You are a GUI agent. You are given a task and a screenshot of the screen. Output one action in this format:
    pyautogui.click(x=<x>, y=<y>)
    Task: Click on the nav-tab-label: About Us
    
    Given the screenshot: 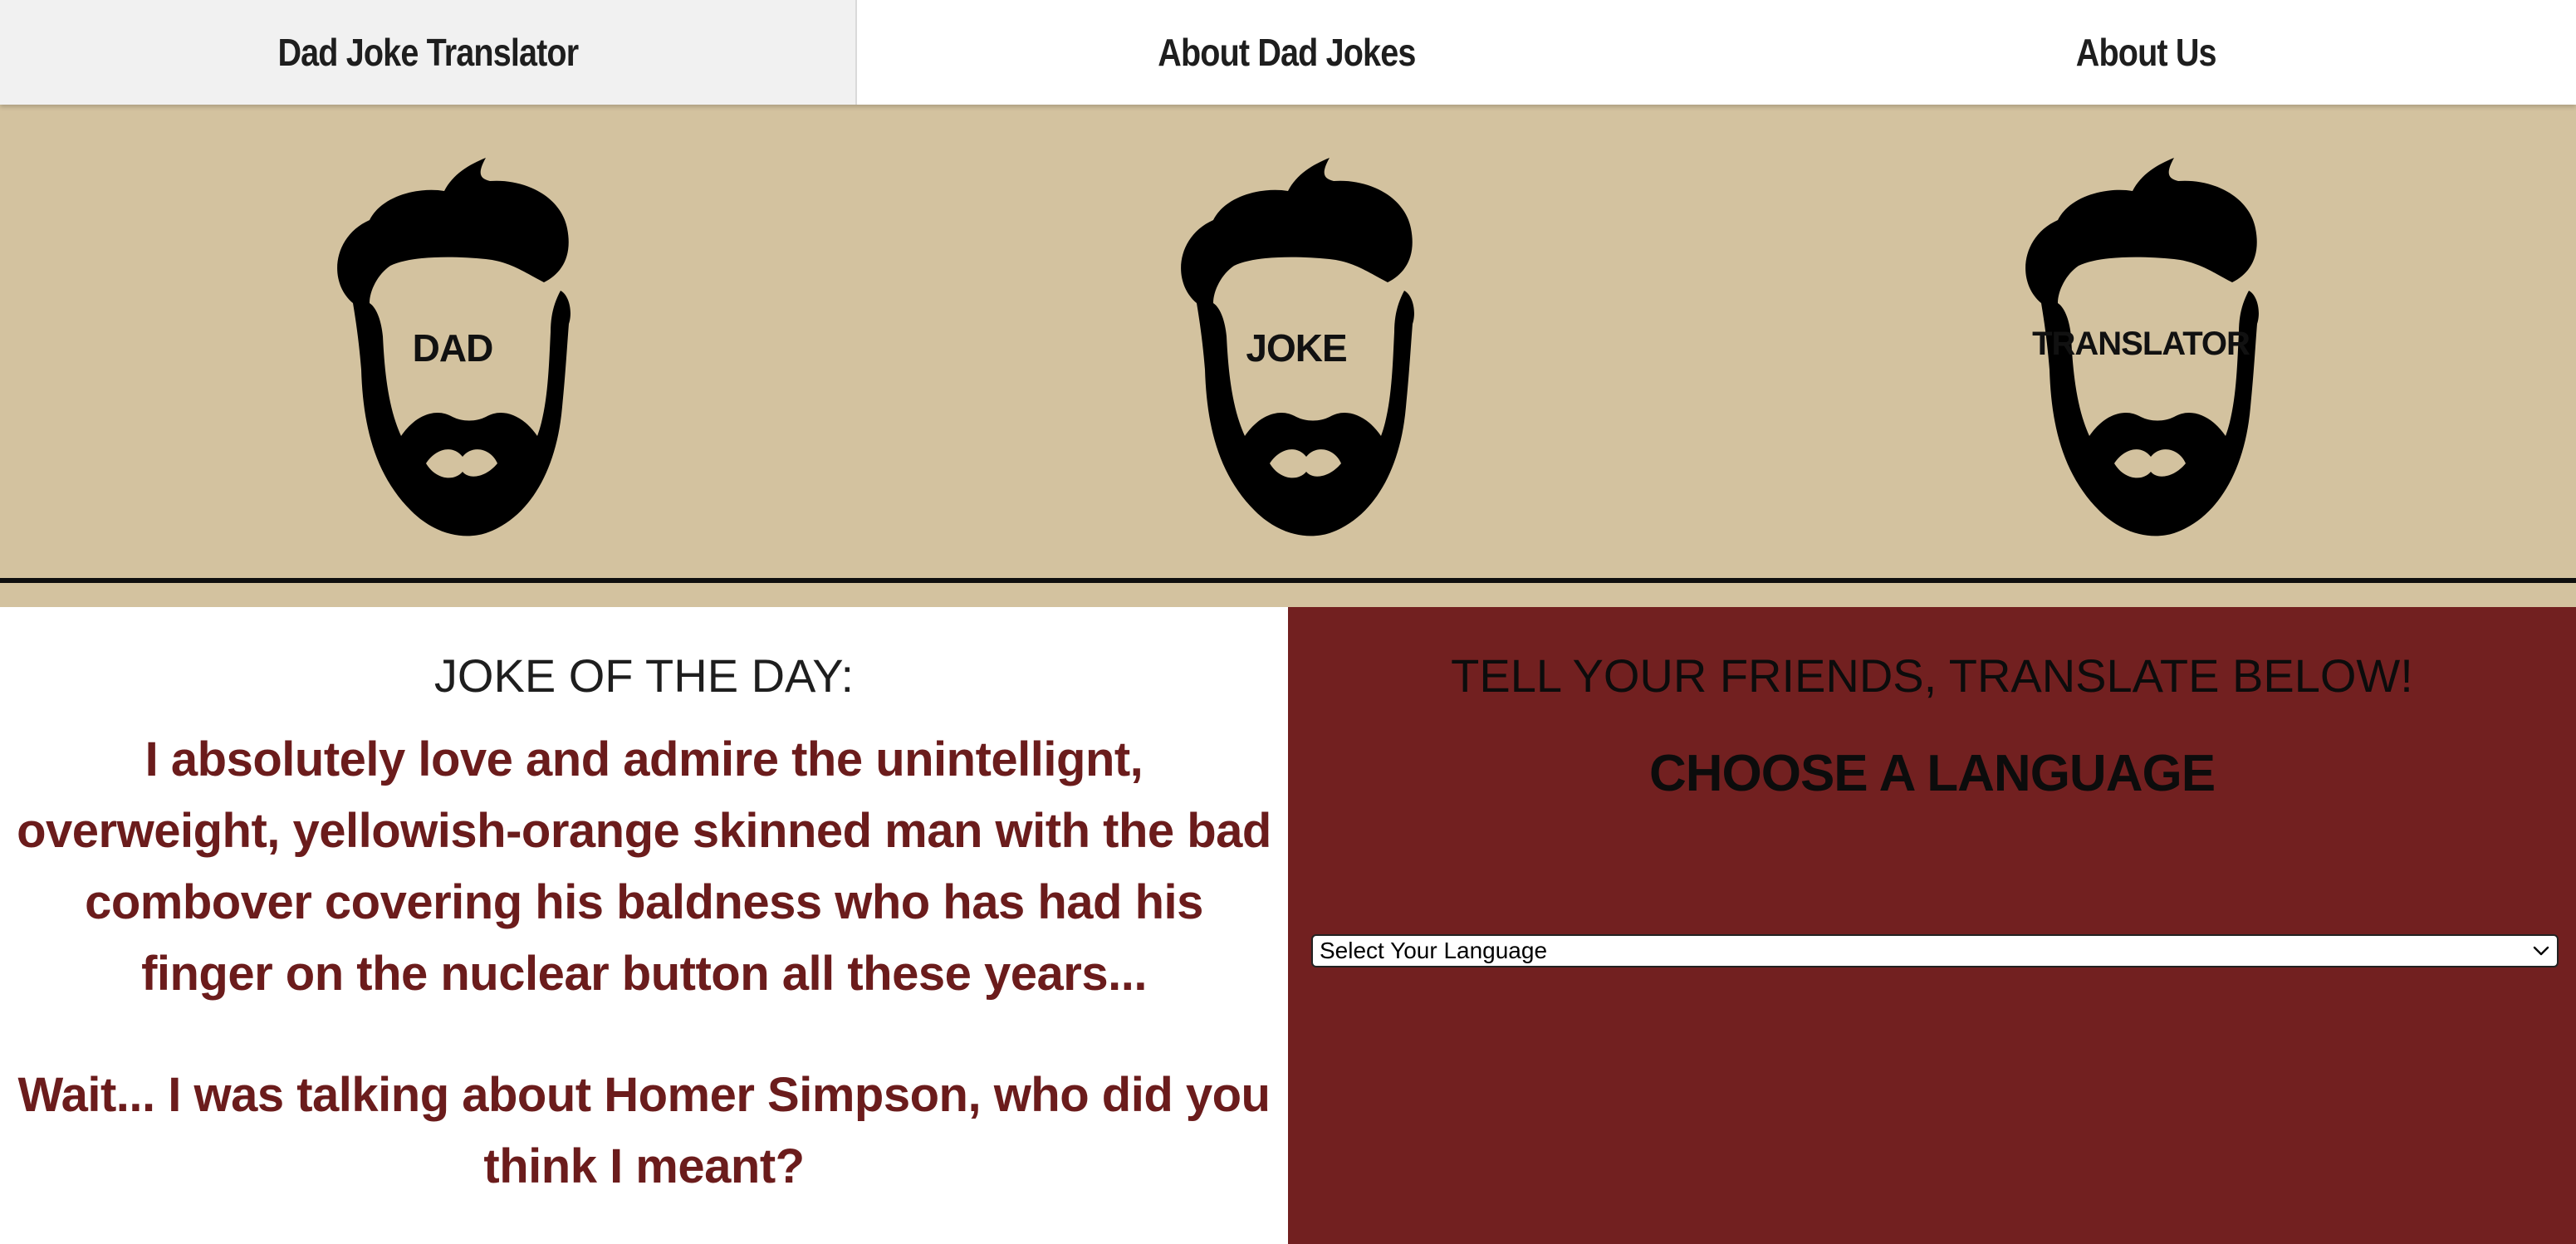 What is the action you would take?
    pyautogui.click(x=2146, y=52)
    